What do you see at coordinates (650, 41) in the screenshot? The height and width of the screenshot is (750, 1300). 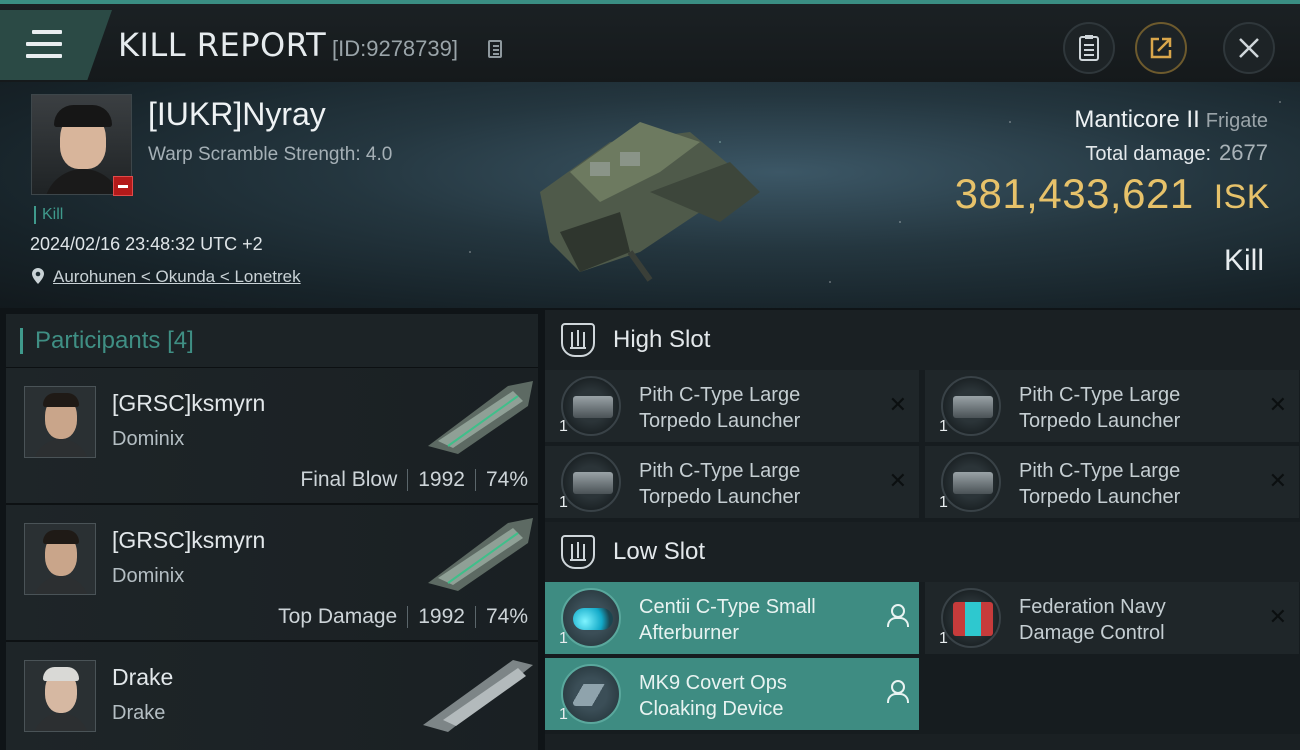 I see `title-bar: KILL REPORT [ID:9278739]` at bounding box center [650, 41].